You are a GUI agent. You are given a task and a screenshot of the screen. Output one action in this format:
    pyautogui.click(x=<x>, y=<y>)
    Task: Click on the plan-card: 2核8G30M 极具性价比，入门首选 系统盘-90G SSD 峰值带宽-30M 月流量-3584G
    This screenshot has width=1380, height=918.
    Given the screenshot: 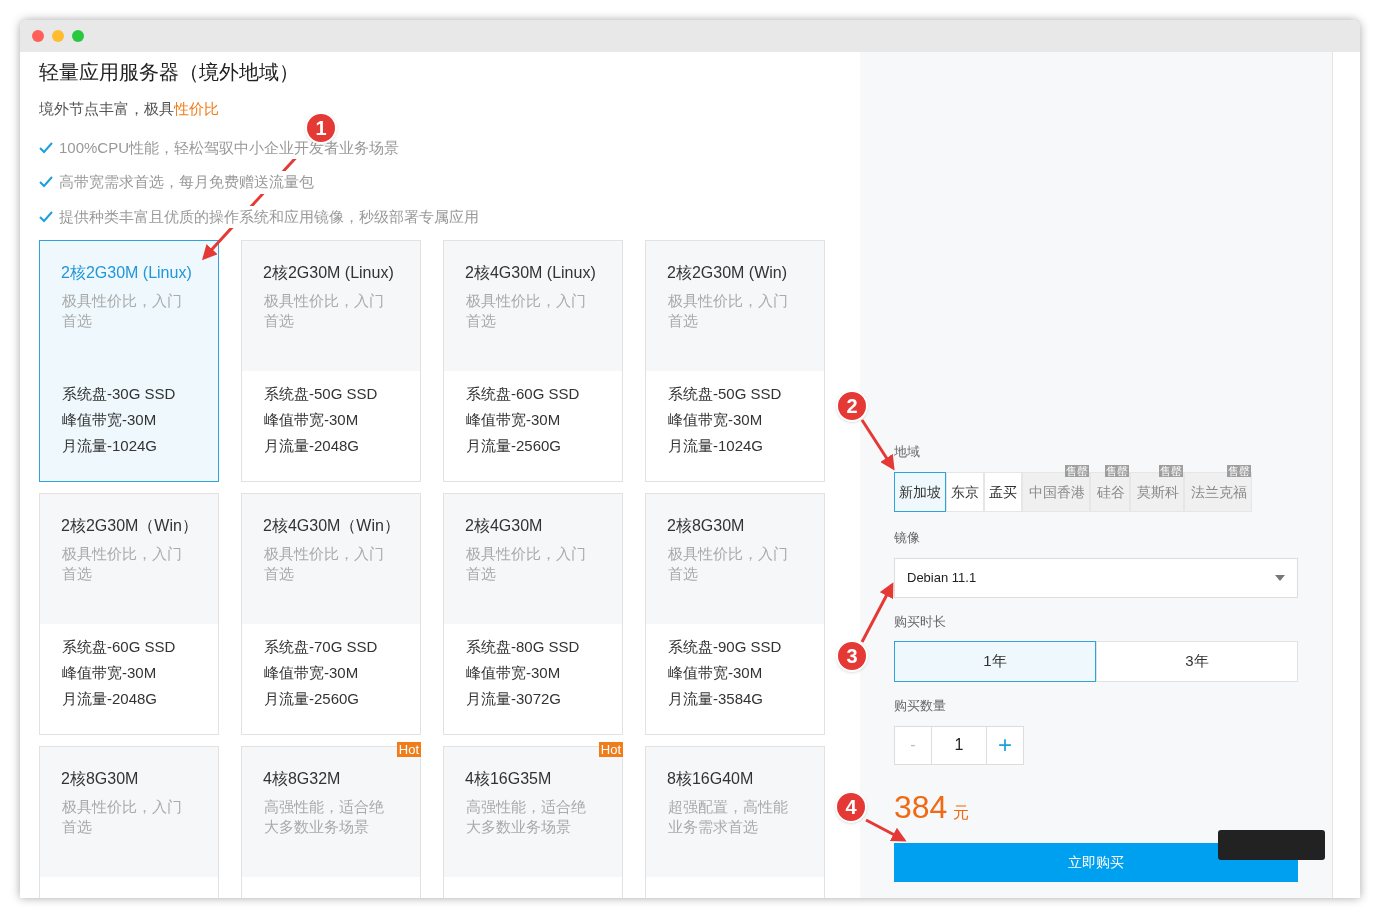 What is the action you would take?
    pyautogui.click(x=735, y=614)
    